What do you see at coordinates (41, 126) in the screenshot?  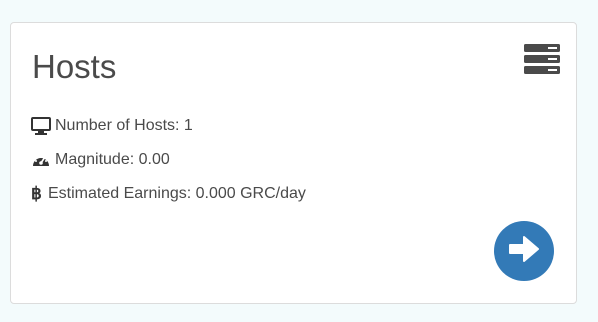 I see `desktop-icon` at bounding box center [41, 126].